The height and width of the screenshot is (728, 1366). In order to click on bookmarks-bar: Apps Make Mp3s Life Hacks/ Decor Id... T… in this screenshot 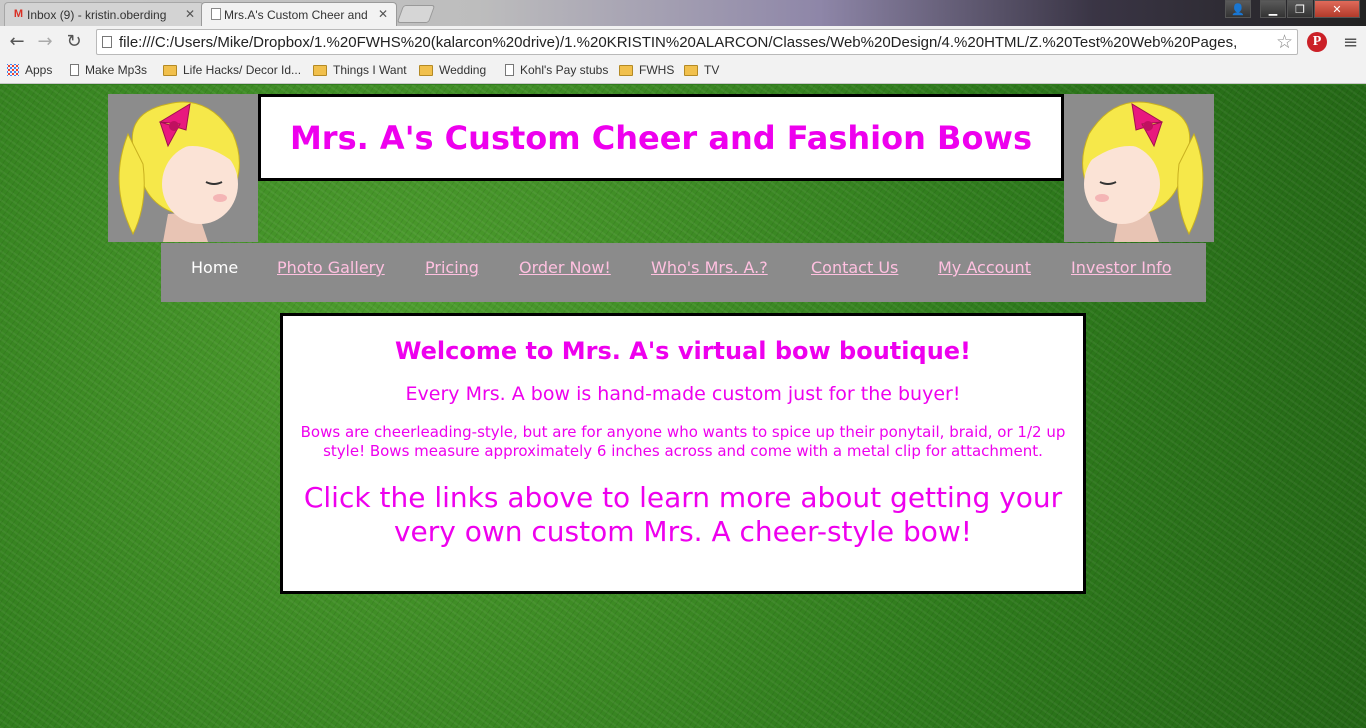, I will do `click(683, 71)`.